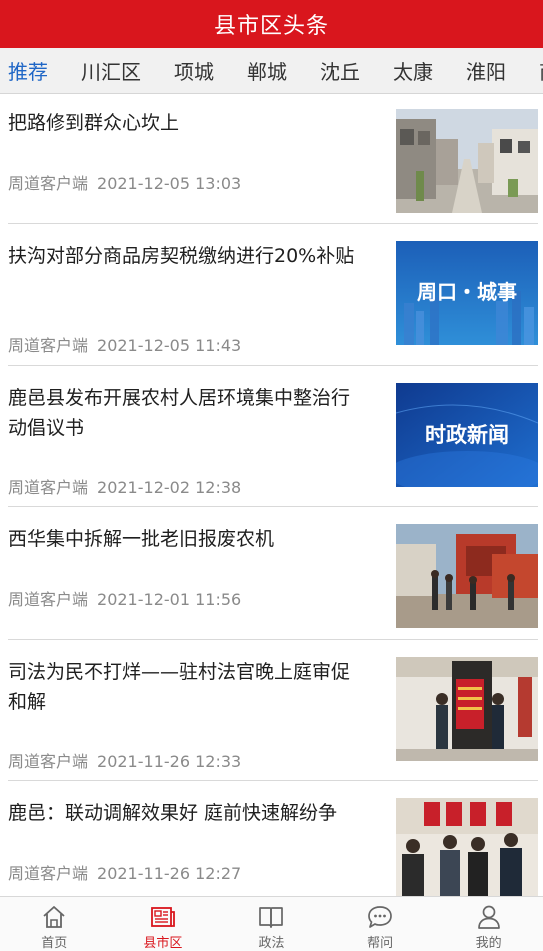 The height and width of the screenshot is (951, 543). I want to click on zhoukou-city-banner-image: 周口・城事, so click(467, 293).